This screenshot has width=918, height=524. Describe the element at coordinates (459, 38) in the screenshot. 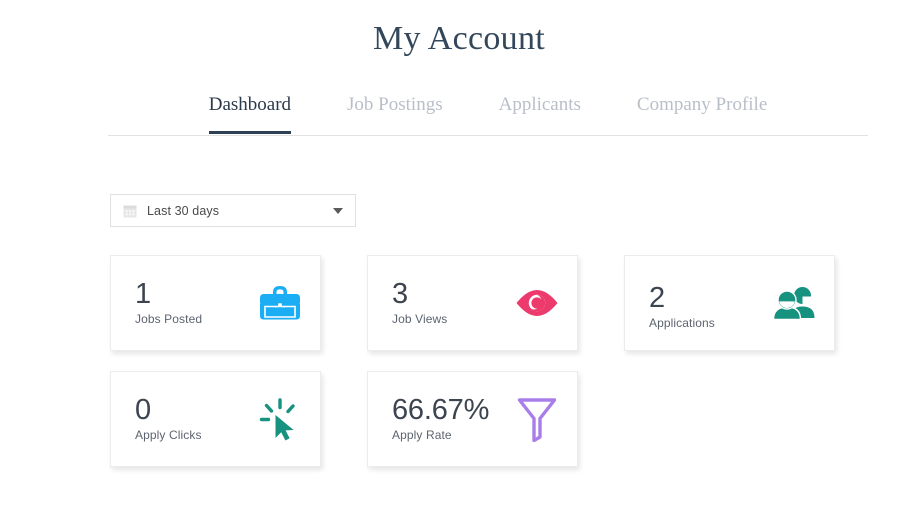

I see `page-title: My Account` at that location.